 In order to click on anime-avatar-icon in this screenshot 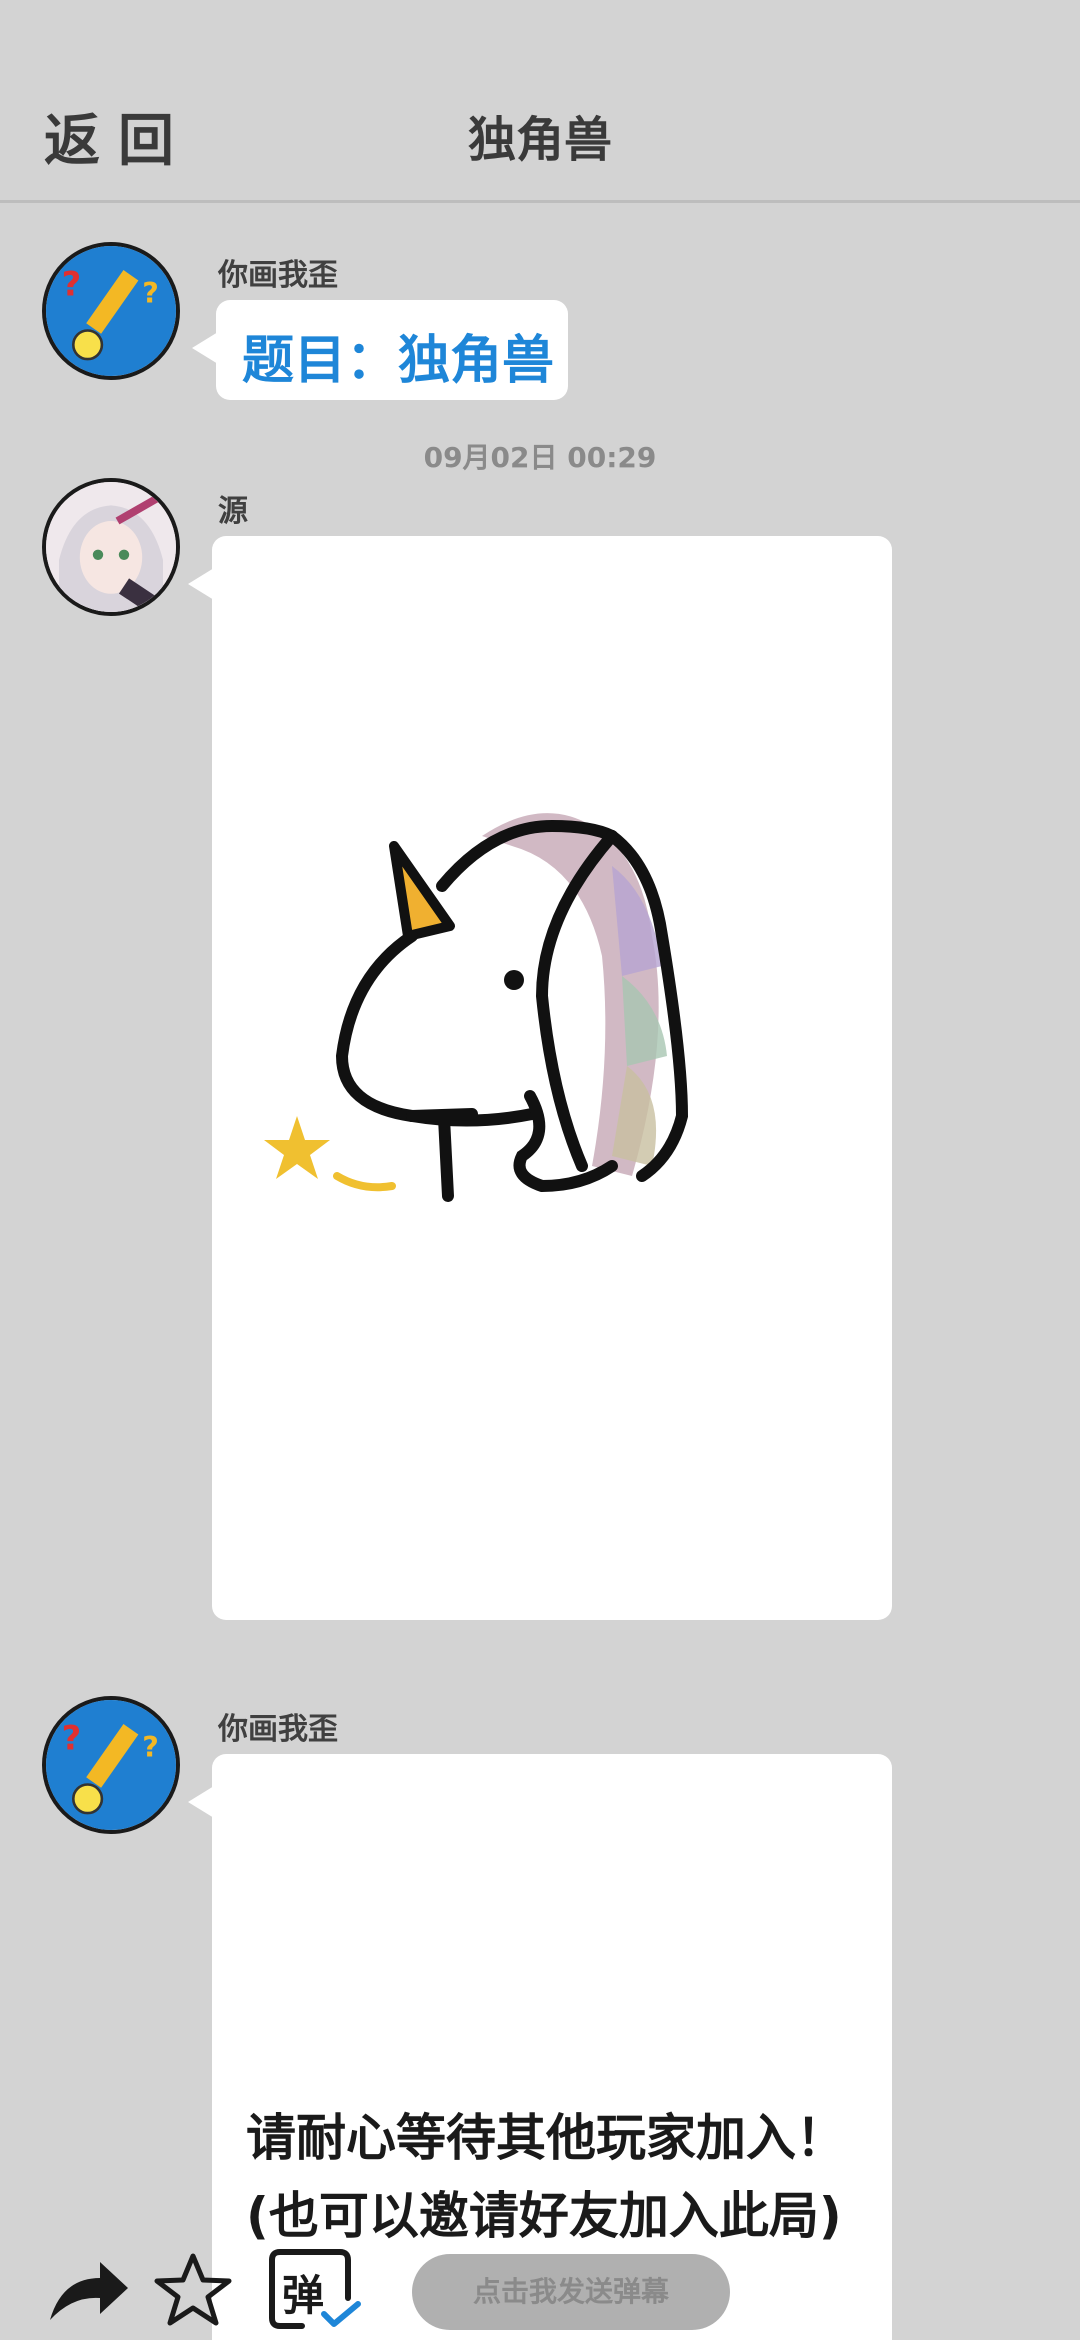, I will do `click(111, 547)`.